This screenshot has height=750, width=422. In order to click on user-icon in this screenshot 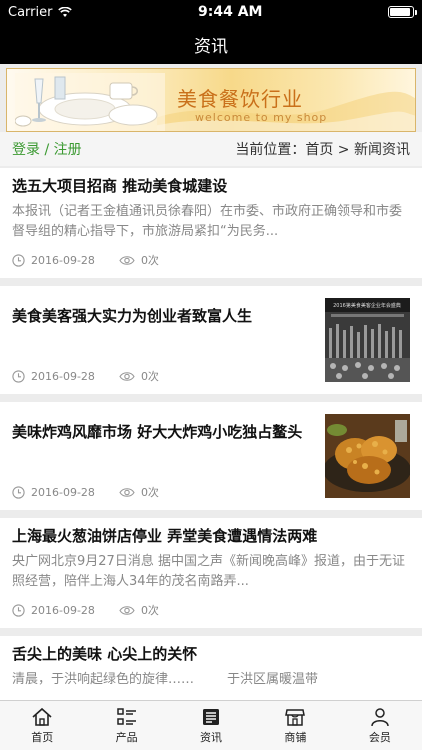, I will do `click(380, 716)`.